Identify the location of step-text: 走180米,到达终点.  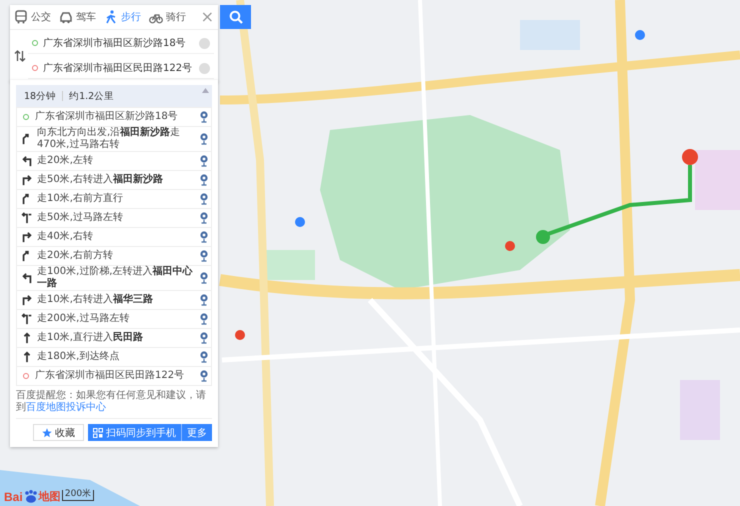
(78, 357).